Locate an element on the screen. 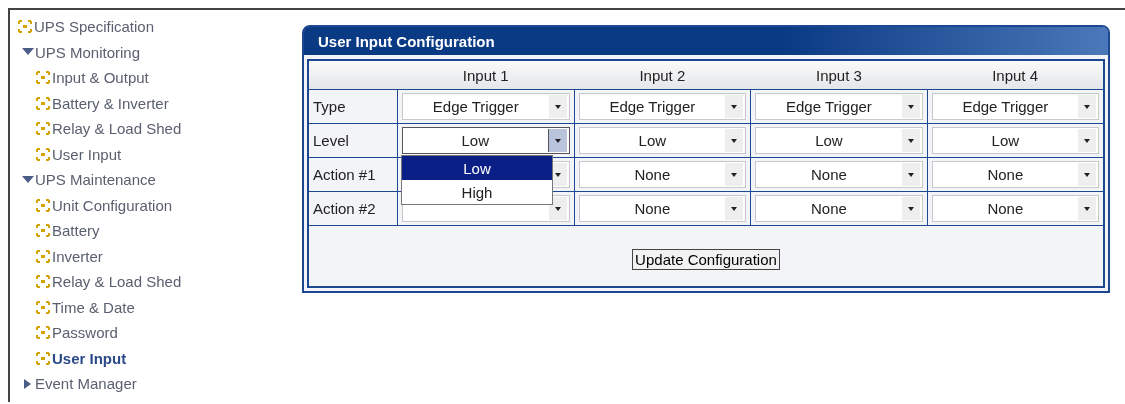 The width and height of the screenshot is (1125, 404). row-label: Level is located at coordinates (353, 140).